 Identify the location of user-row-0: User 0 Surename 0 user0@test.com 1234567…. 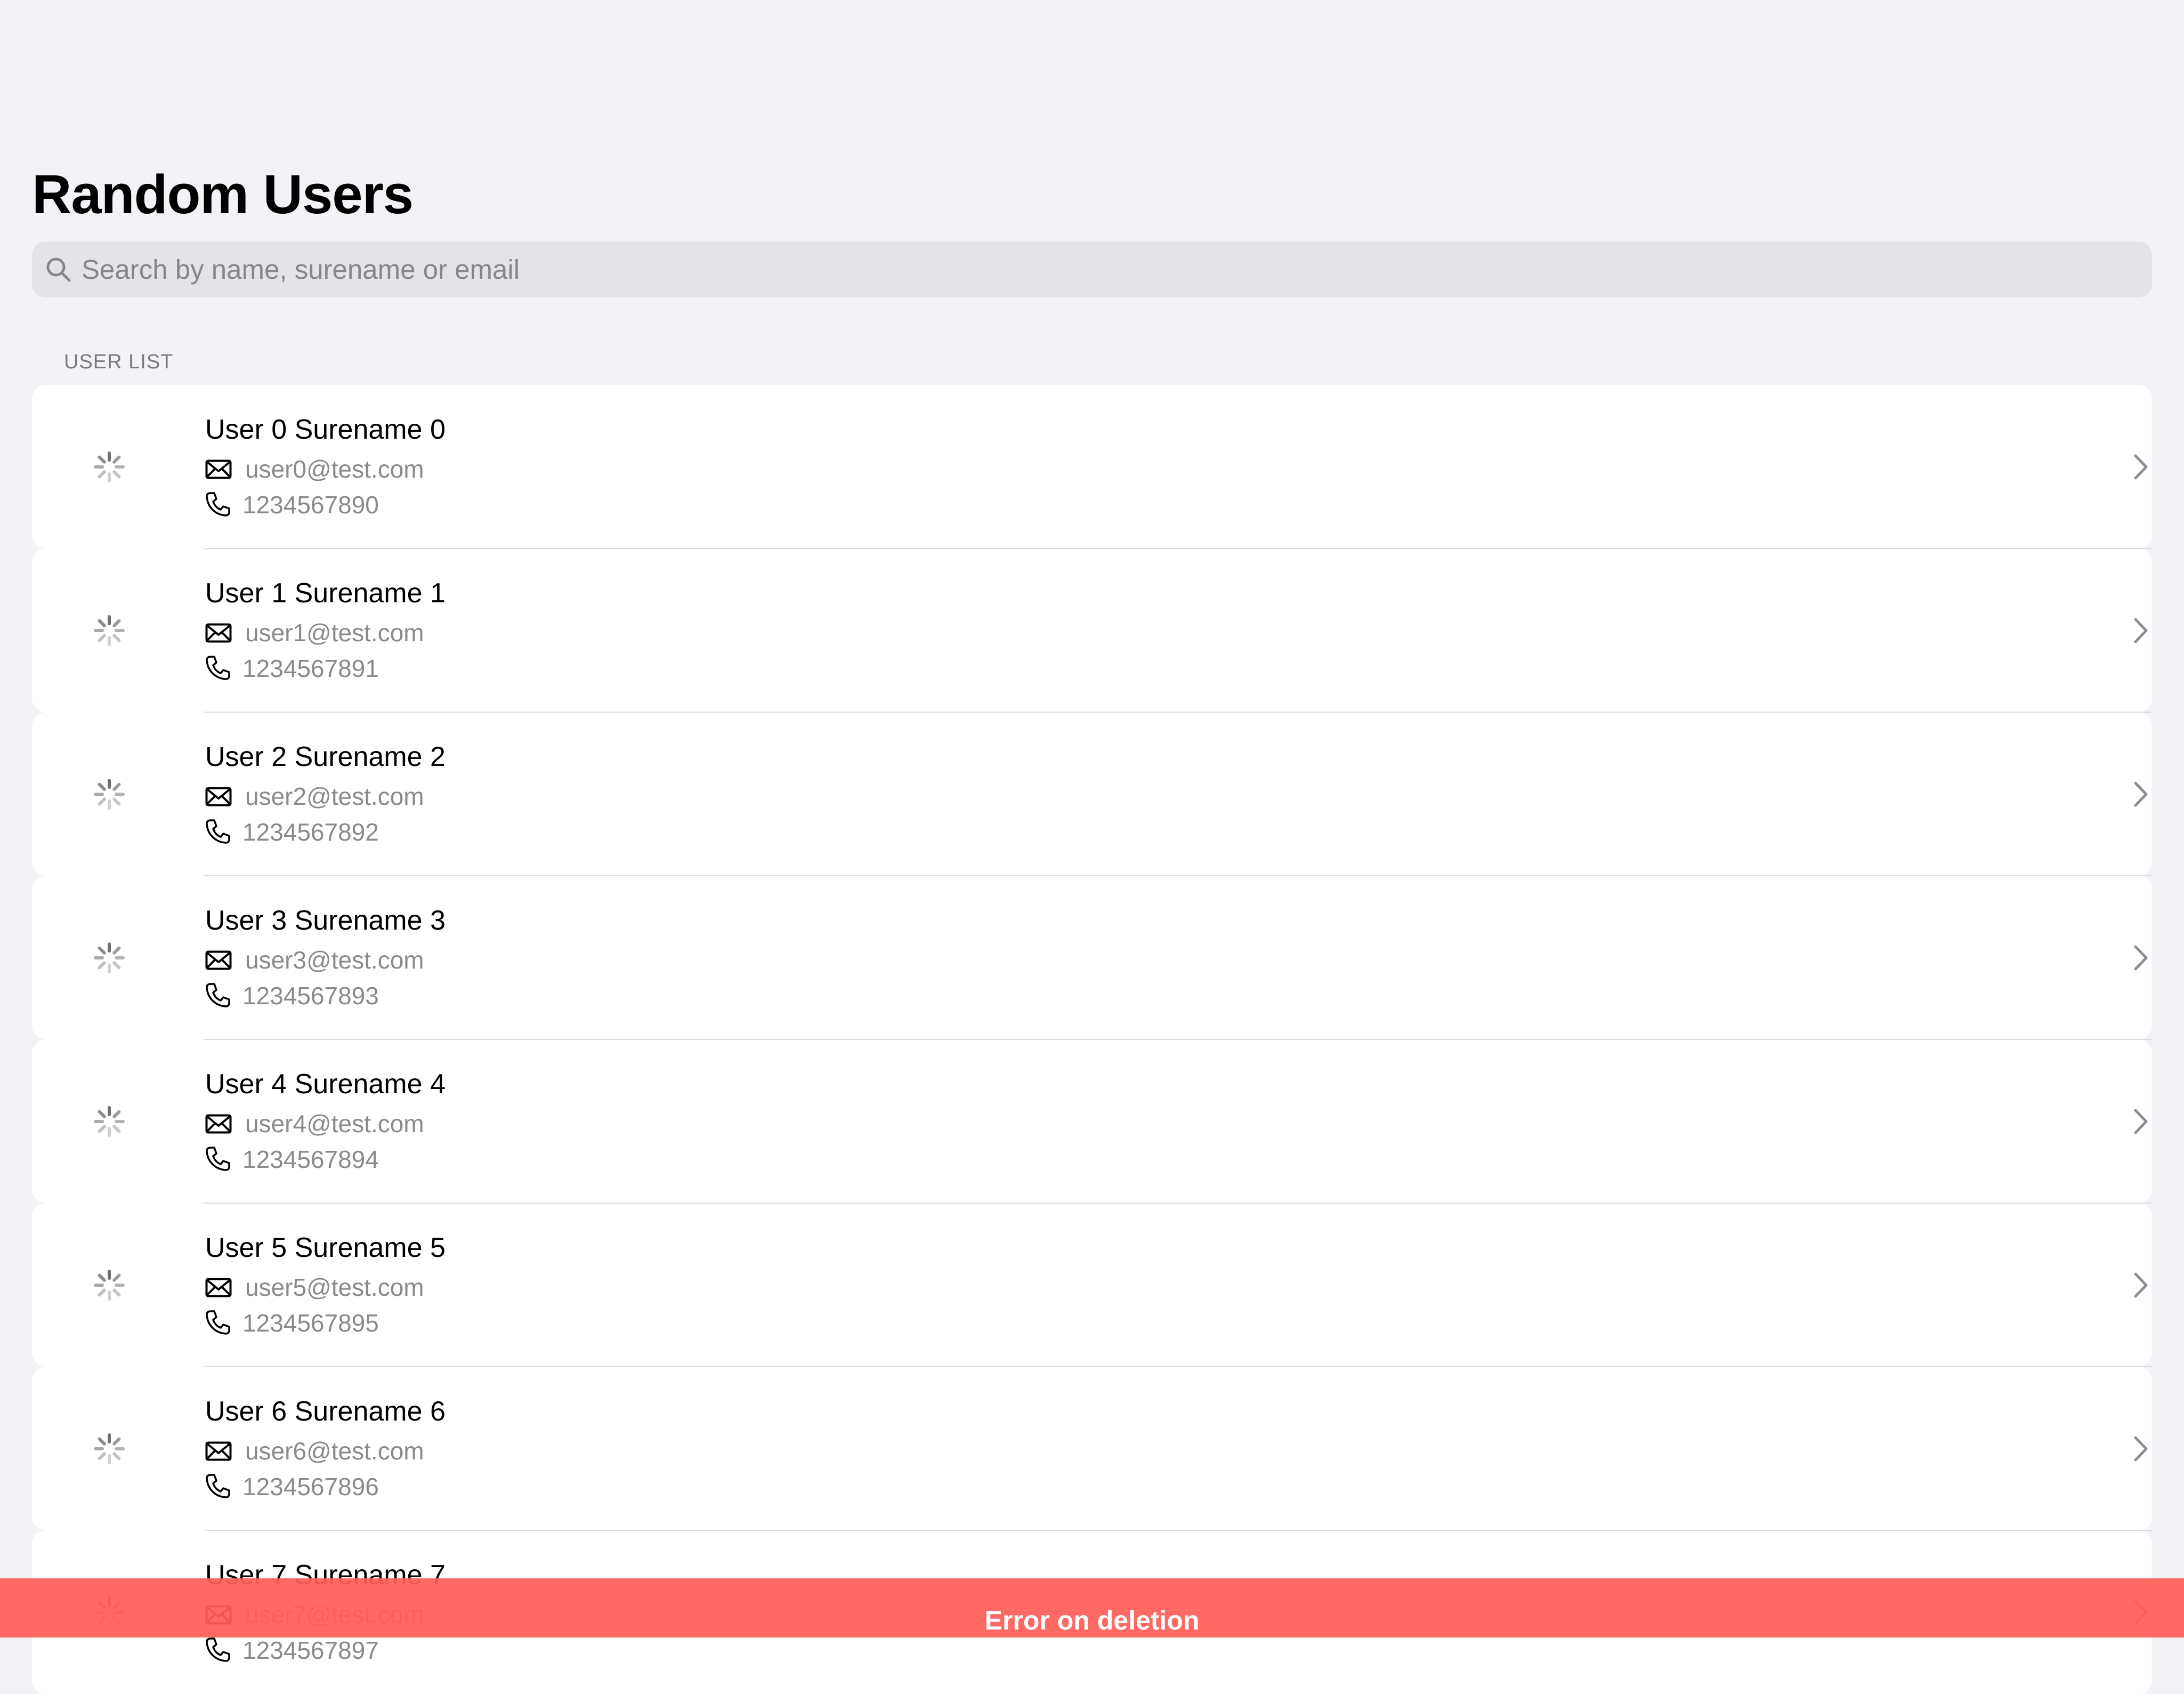
(1092, 466).